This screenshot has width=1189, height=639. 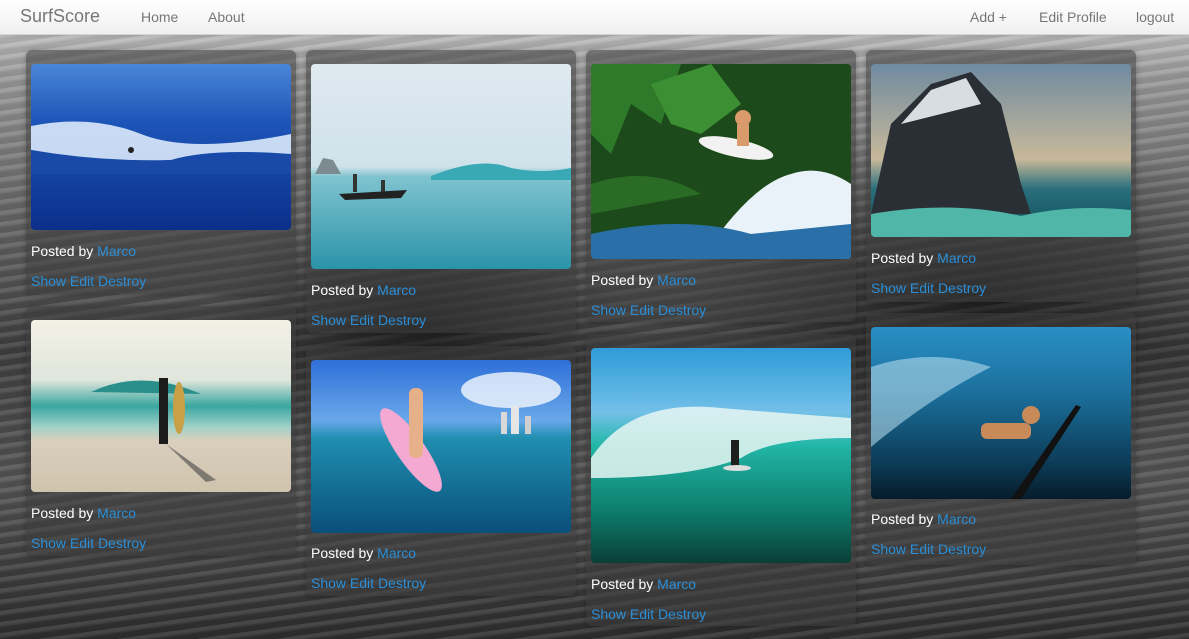 What do you see at coordinates (1073, 17) in the screenshot?
I see `nav-edit-profile-link: Edit Profile` at bounding box center [1073, 17].